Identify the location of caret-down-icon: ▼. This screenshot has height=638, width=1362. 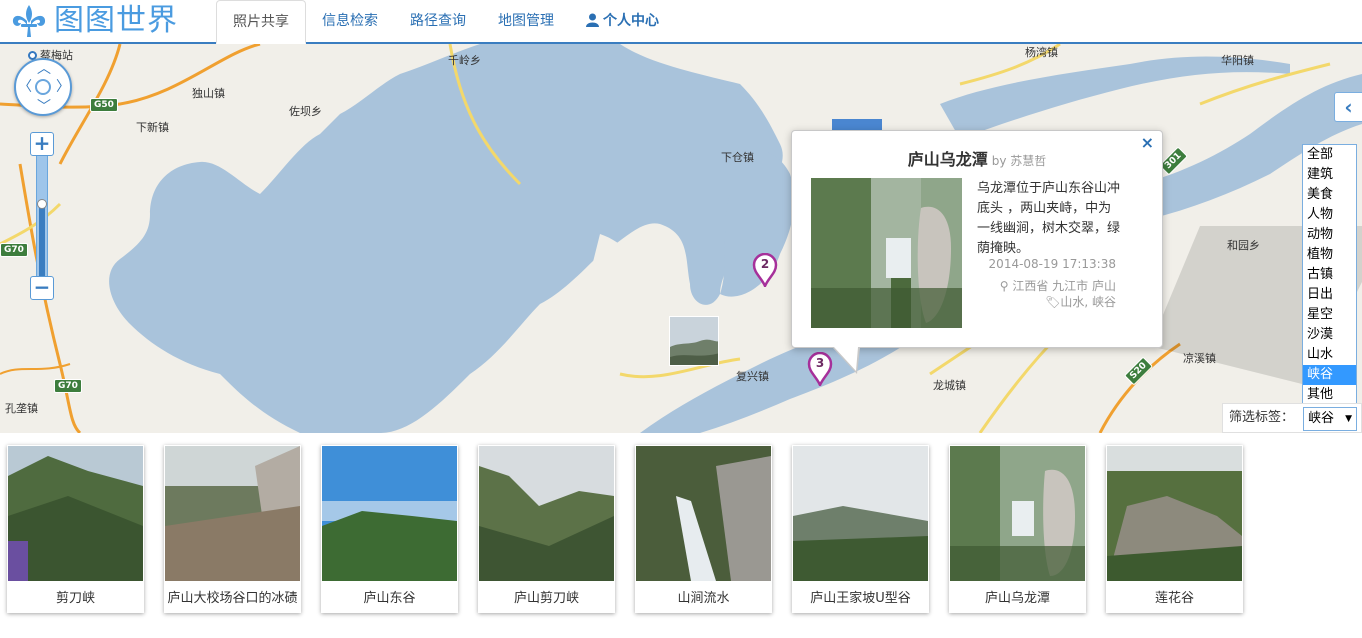
(1348, 419).